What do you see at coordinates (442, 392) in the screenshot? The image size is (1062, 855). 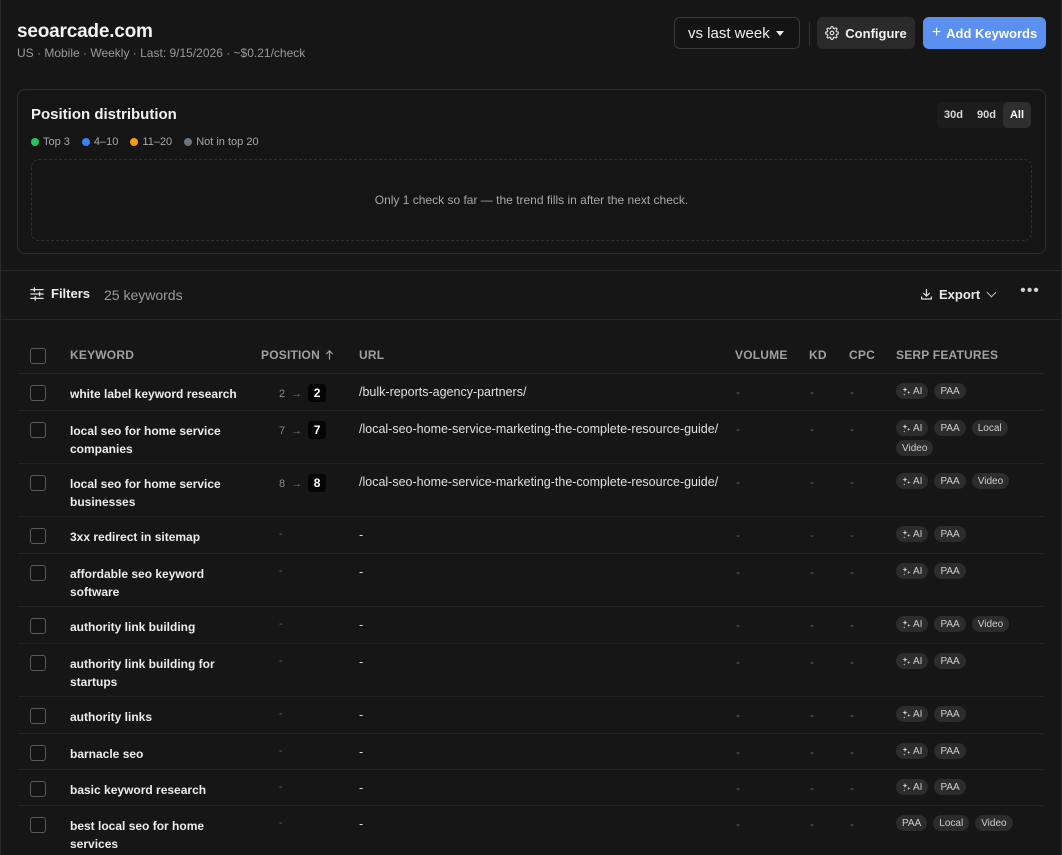 I see `ranking-url: /bulk-reports-agency-partners/` at bounding box center [442, 392].